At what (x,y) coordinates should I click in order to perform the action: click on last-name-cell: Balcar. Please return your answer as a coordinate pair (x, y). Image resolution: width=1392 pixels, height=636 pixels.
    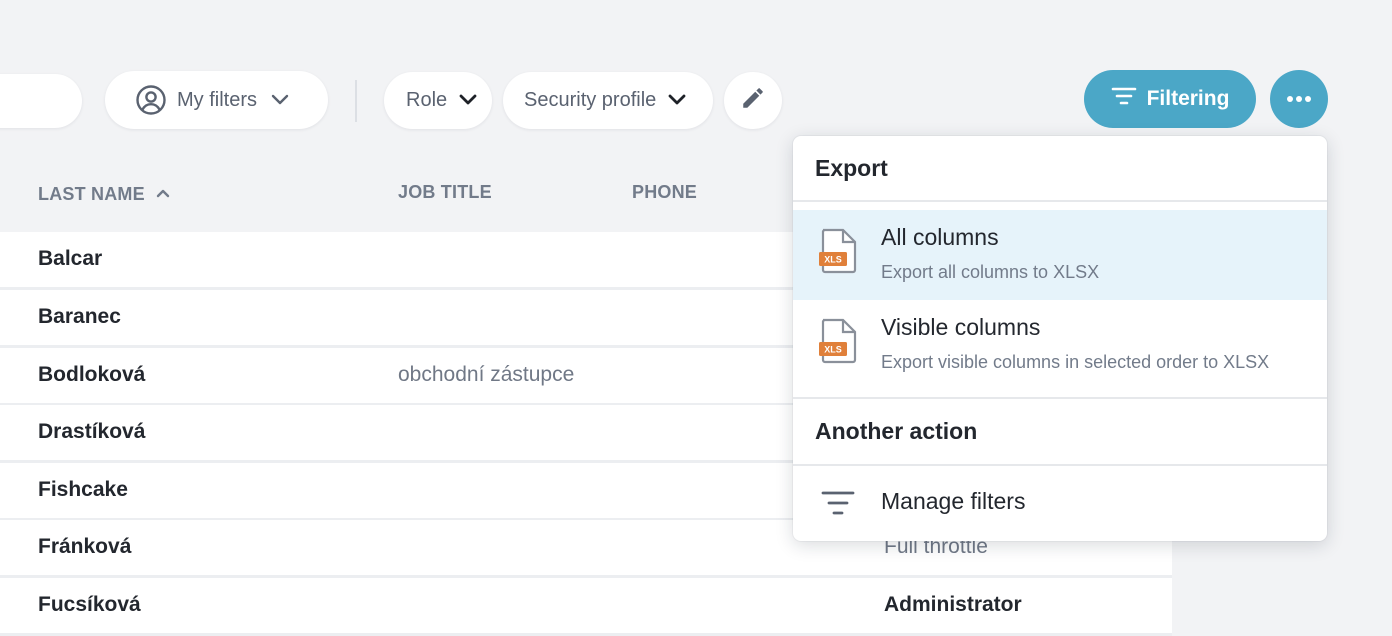
    Looking at the image, I should click on (70, 258).